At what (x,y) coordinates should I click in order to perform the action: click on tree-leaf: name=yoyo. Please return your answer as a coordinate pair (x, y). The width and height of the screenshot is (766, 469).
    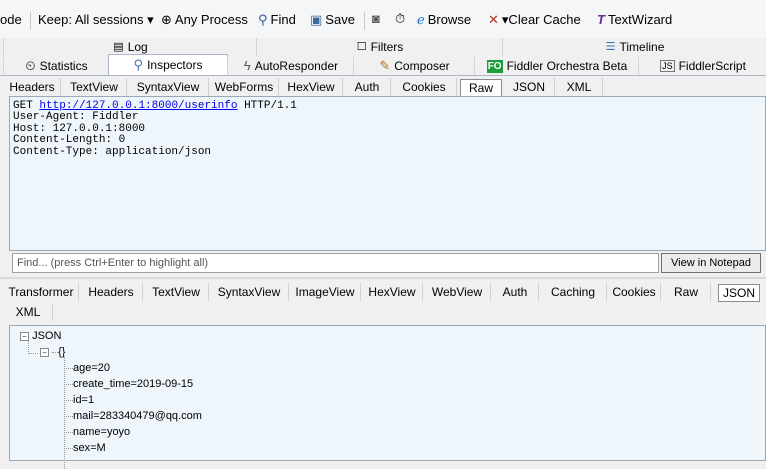
    Looking at the image, I should click on (97, 432).